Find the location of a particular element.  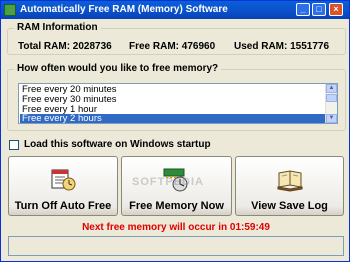

scroll-down-icon: ▼ is located at coordinates (331, 118).